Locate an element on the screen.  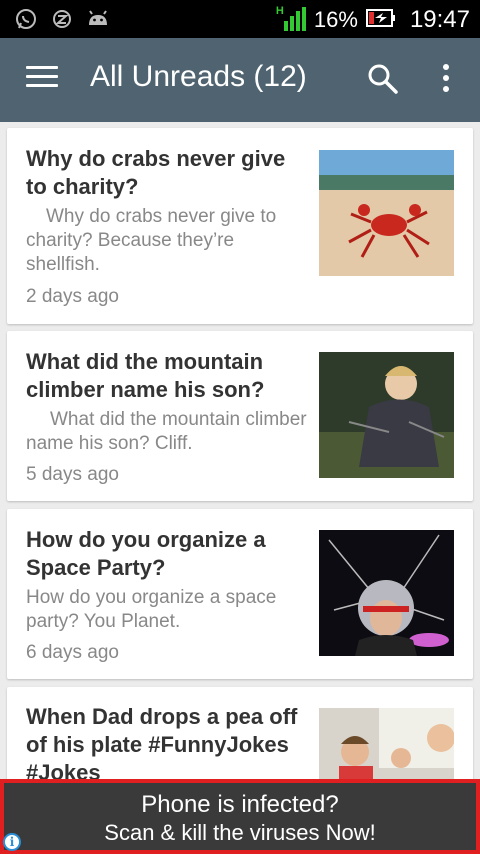
hamburger-menu-icon is located at coordinates (42, 79).